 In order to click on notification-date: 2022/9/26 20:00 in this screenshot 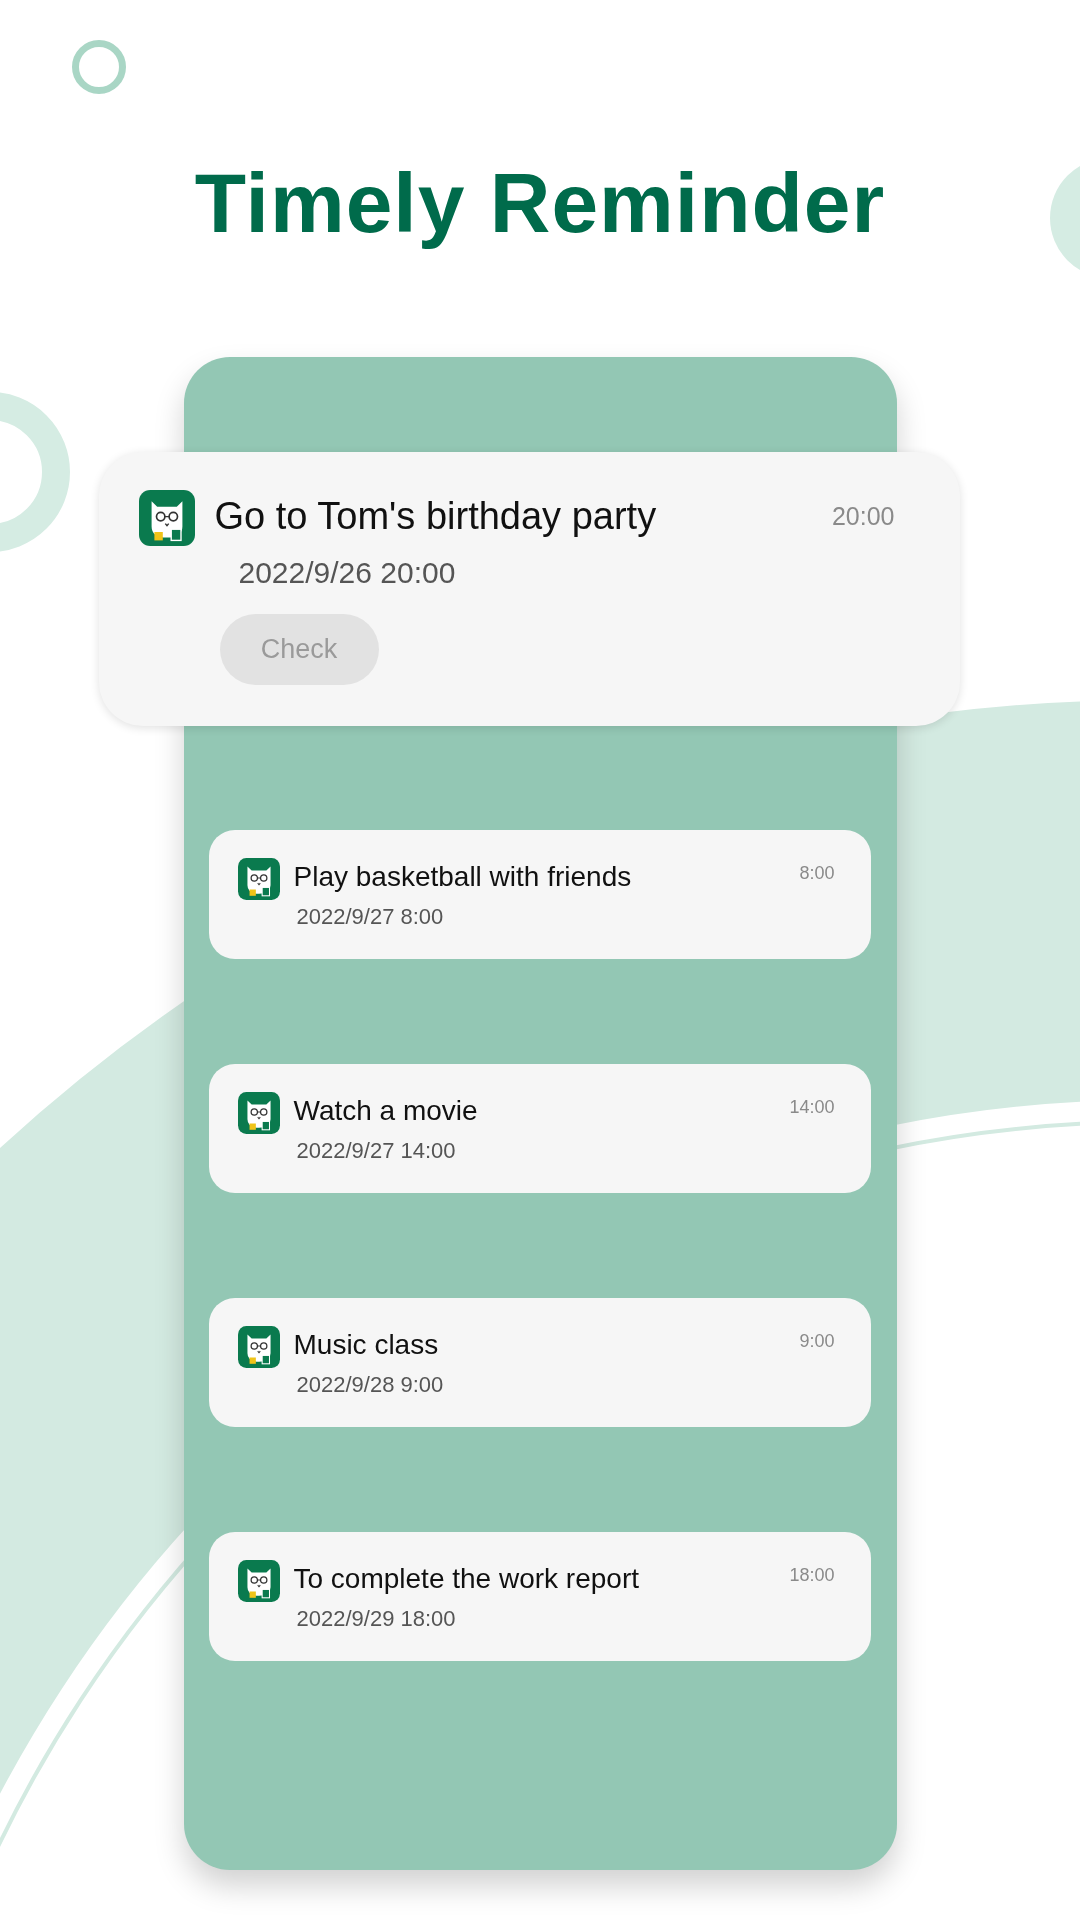, I will do `click(347, 573)`.